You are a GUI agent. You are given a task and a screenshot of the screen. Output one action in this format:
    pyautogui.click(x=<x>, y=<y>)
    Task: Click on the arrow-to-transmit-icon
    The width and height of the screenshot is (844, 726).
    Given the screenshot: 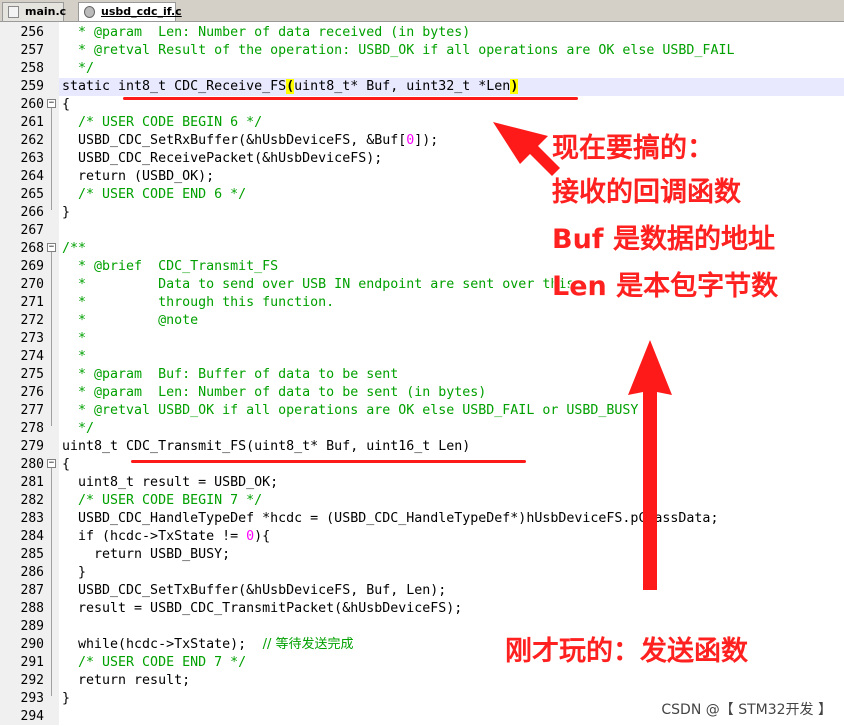 What is the action you would take?
    pyautogui.click(x=650, y=465)
    